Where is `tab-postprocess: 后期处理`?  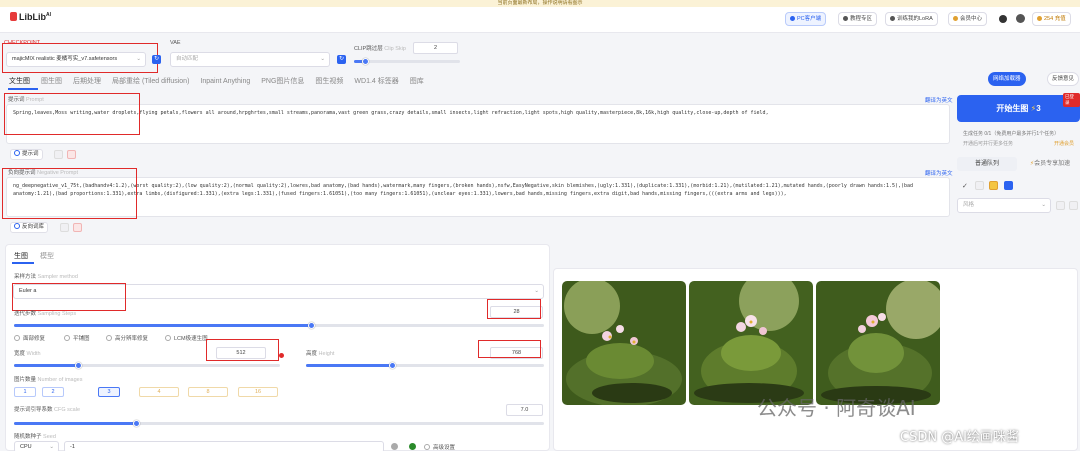
tab-postprocess: 后期处理 is located at coordinates (87, 81).